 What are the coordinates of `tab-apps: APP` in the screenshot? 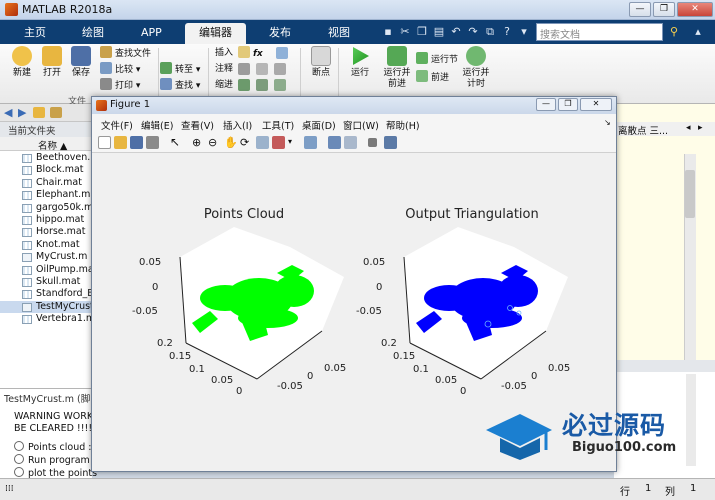 It's located at (151, 33).